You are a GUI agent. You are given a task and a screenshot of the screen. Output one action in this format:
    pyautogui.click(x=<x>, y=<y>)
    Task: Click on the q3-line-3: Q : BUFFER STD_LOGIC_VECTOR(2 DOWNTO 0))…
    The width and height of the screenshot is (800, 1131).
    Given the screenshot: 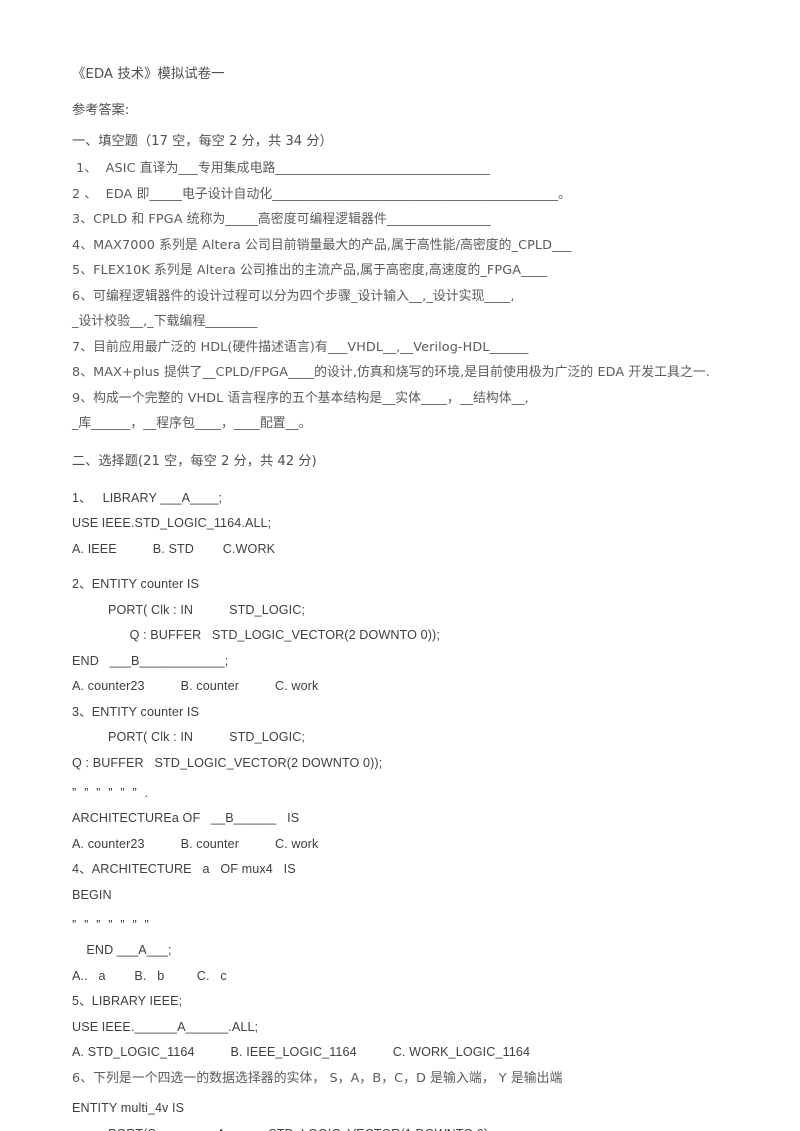 What is the action you would take?
    pyautogui.click(x=227, y=762)
    